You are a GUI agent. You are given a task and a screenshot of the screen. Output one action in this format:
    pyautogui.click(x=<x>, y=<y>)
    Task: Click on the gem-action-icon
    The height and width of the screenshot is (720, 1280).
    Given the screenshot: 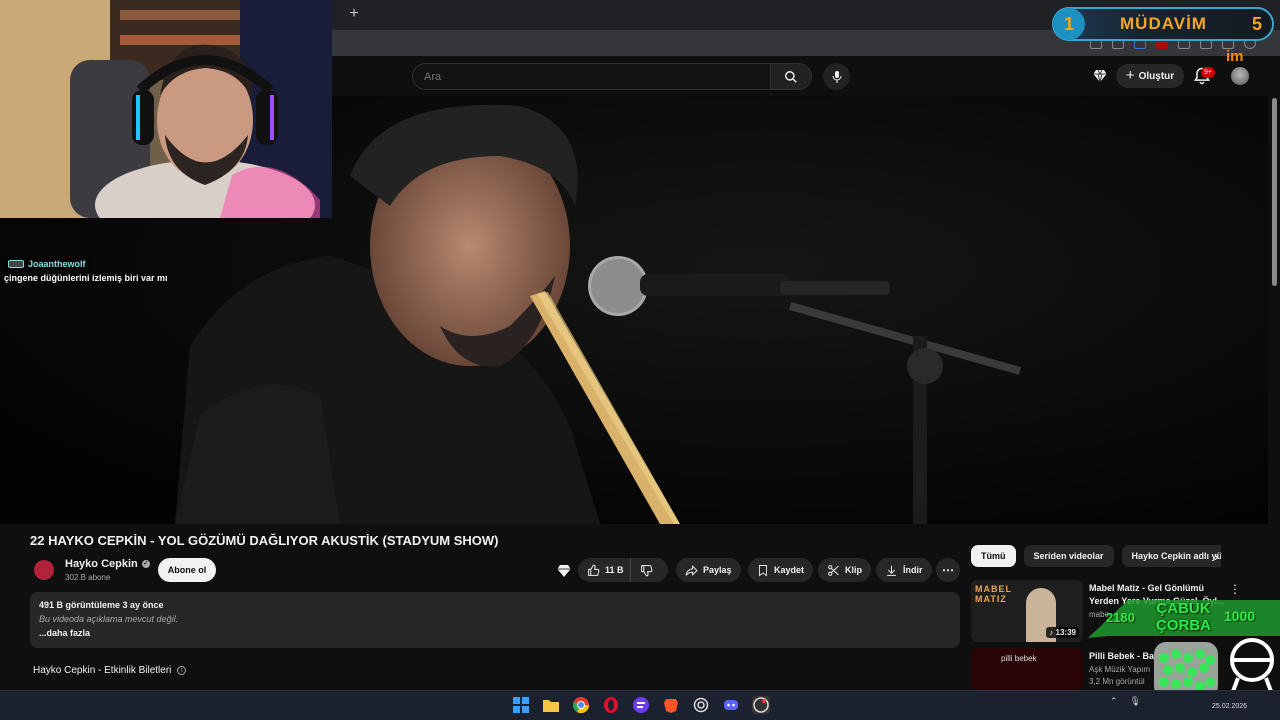 What is the action you would take?
    pyautogui.click(x=564, y=571)
    